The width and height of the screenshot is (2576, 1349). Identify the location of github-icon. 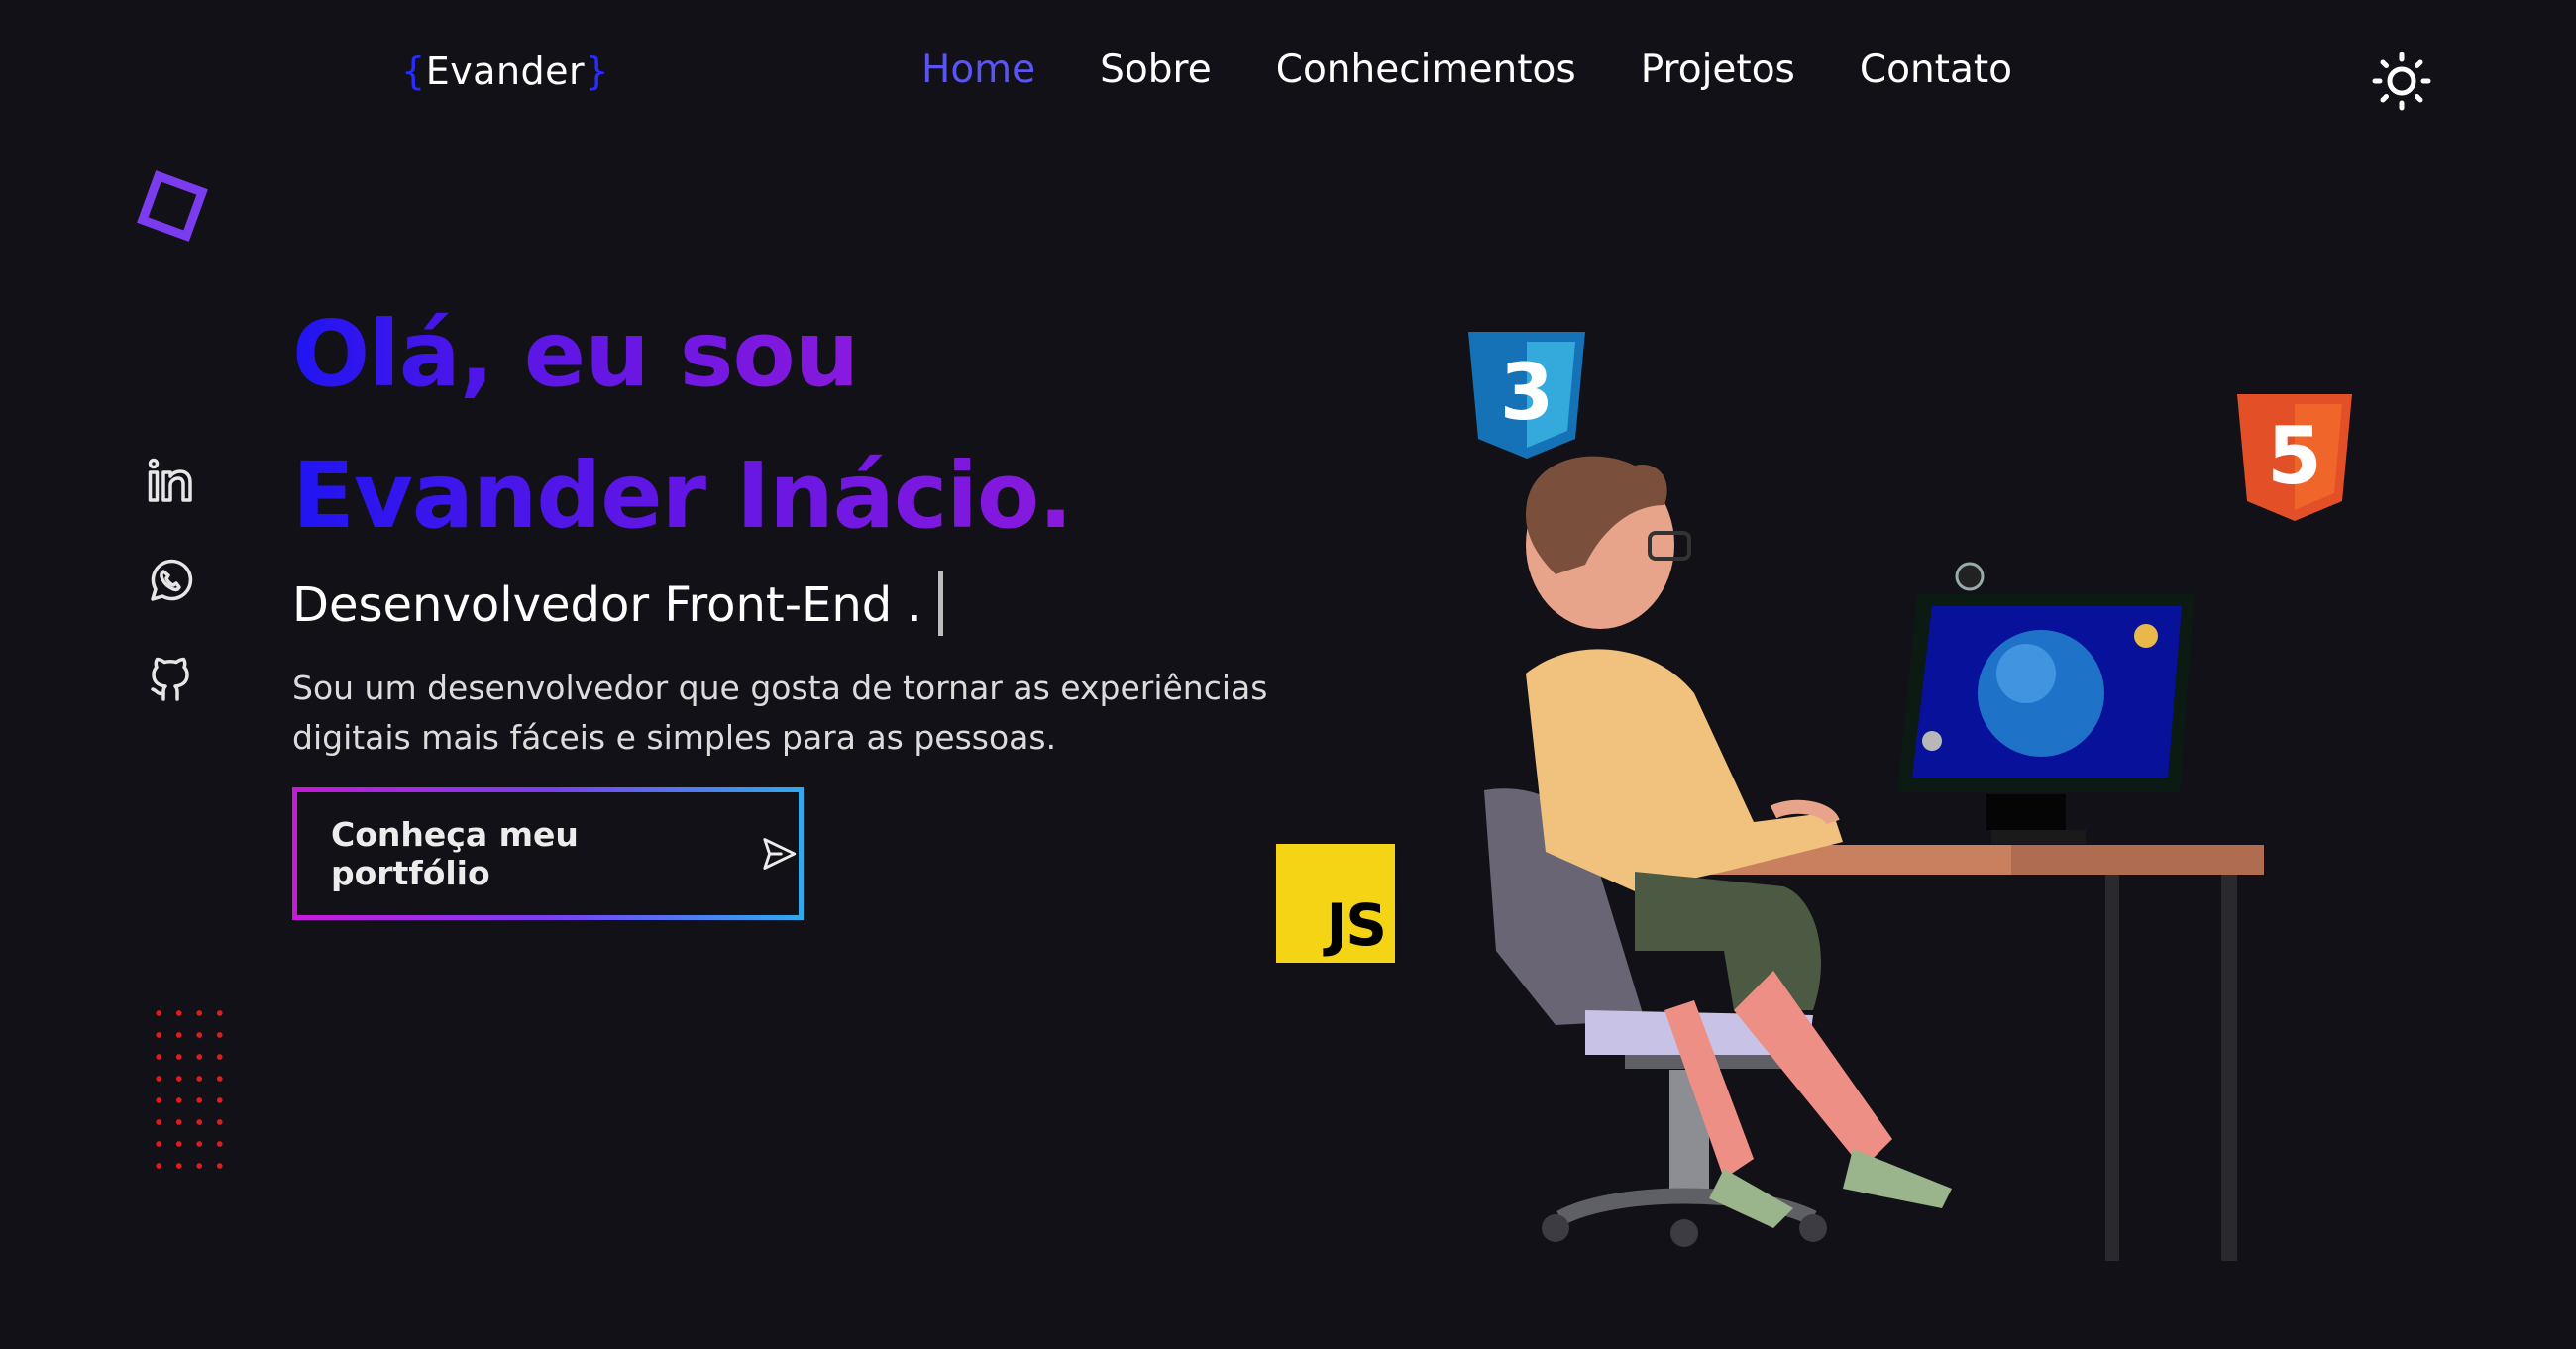
(170, 679).